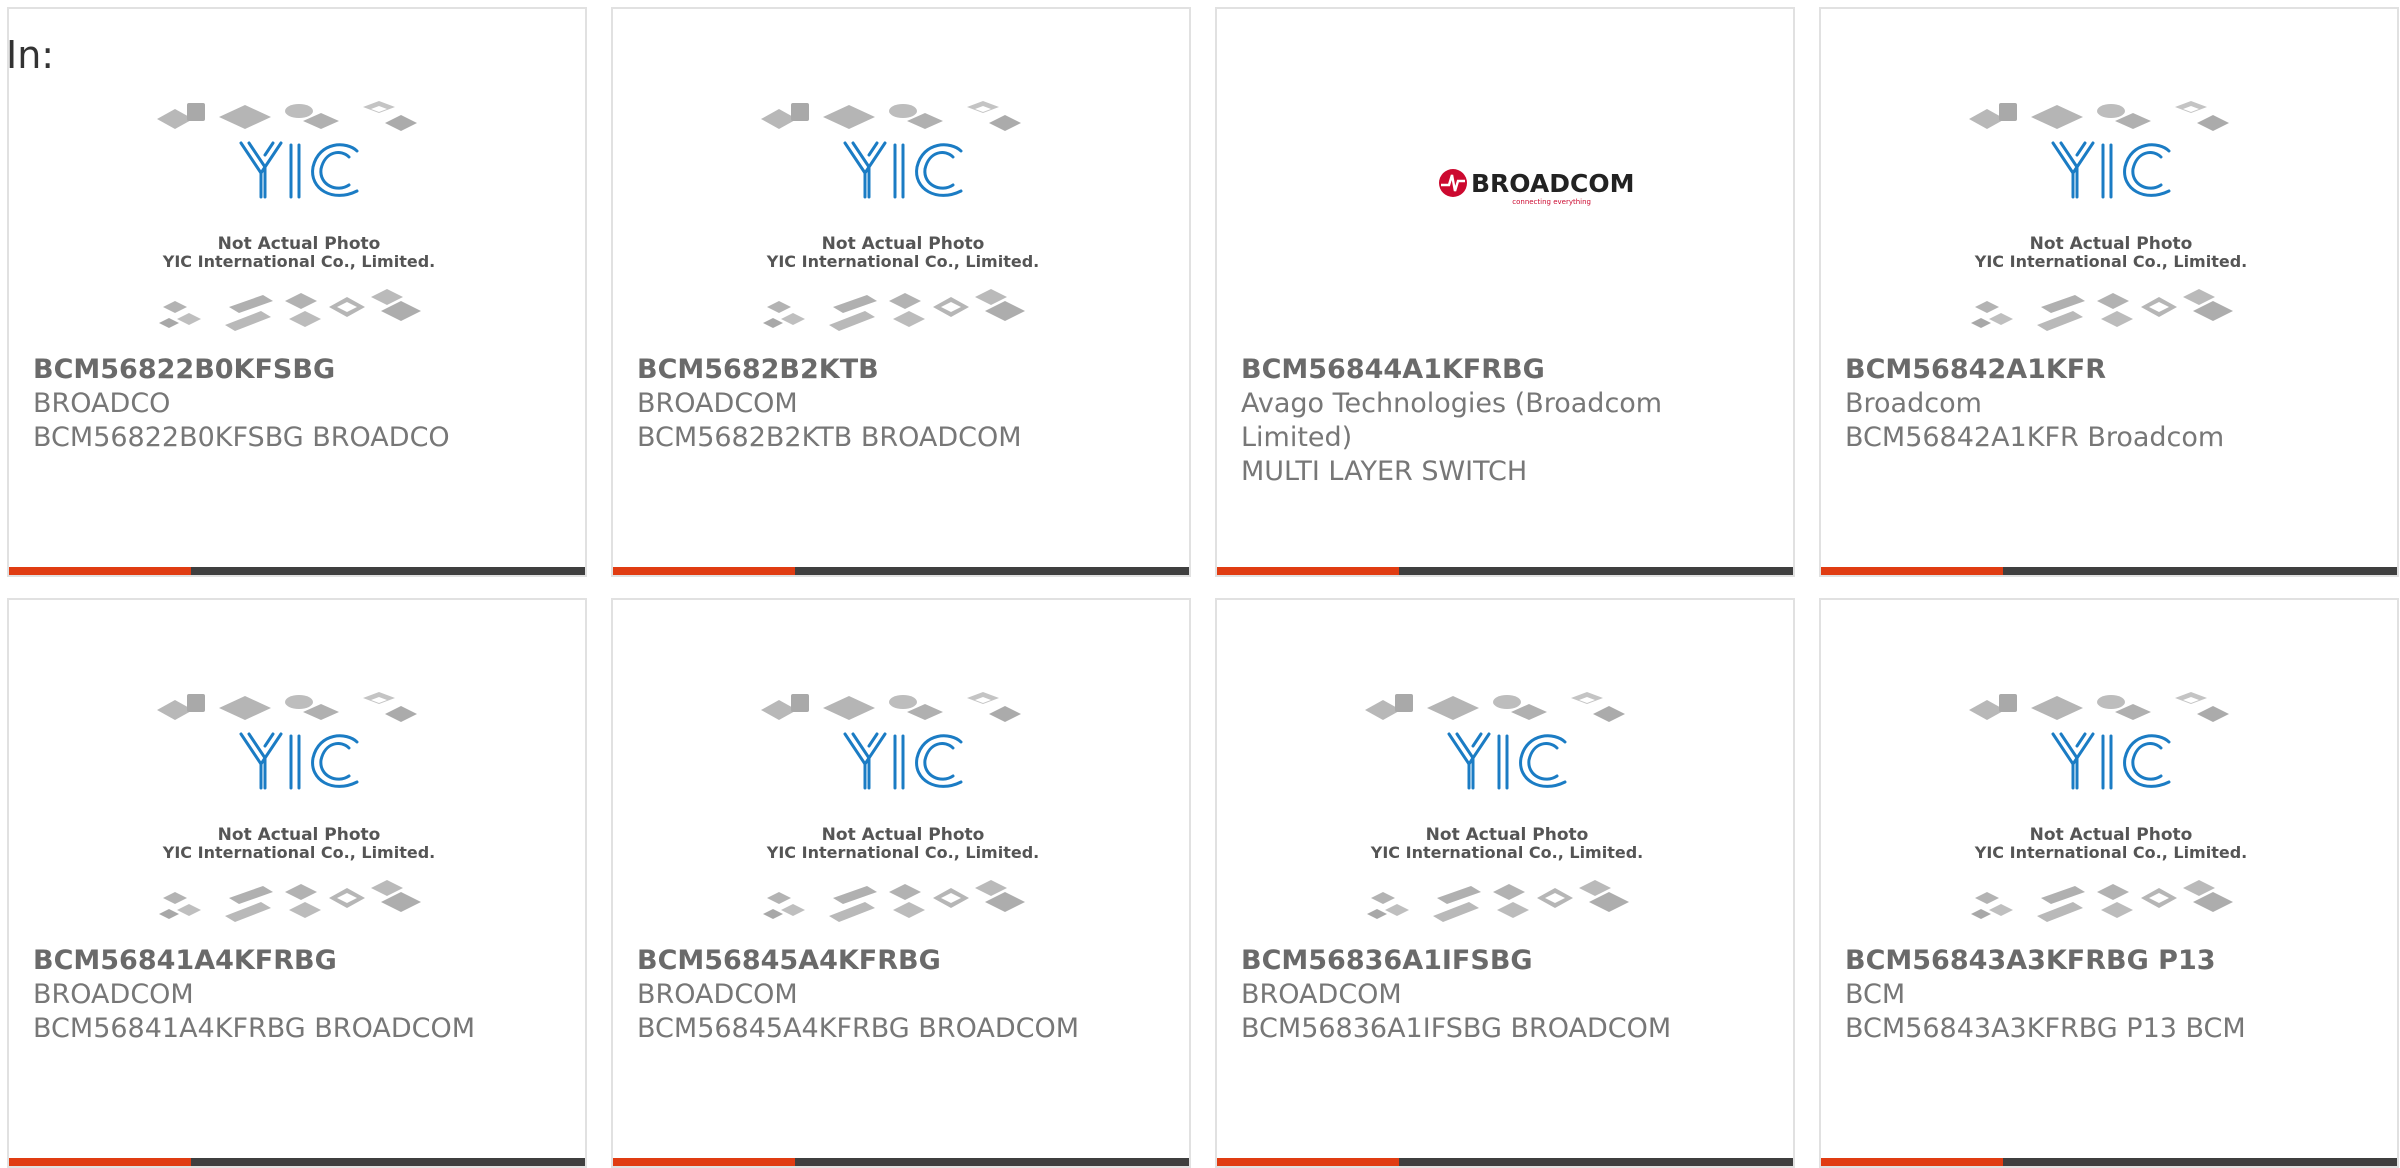 This screenshot has width=2400, height=1168. I want to click on manufacturer: Broadcom, so click(1913, 403).